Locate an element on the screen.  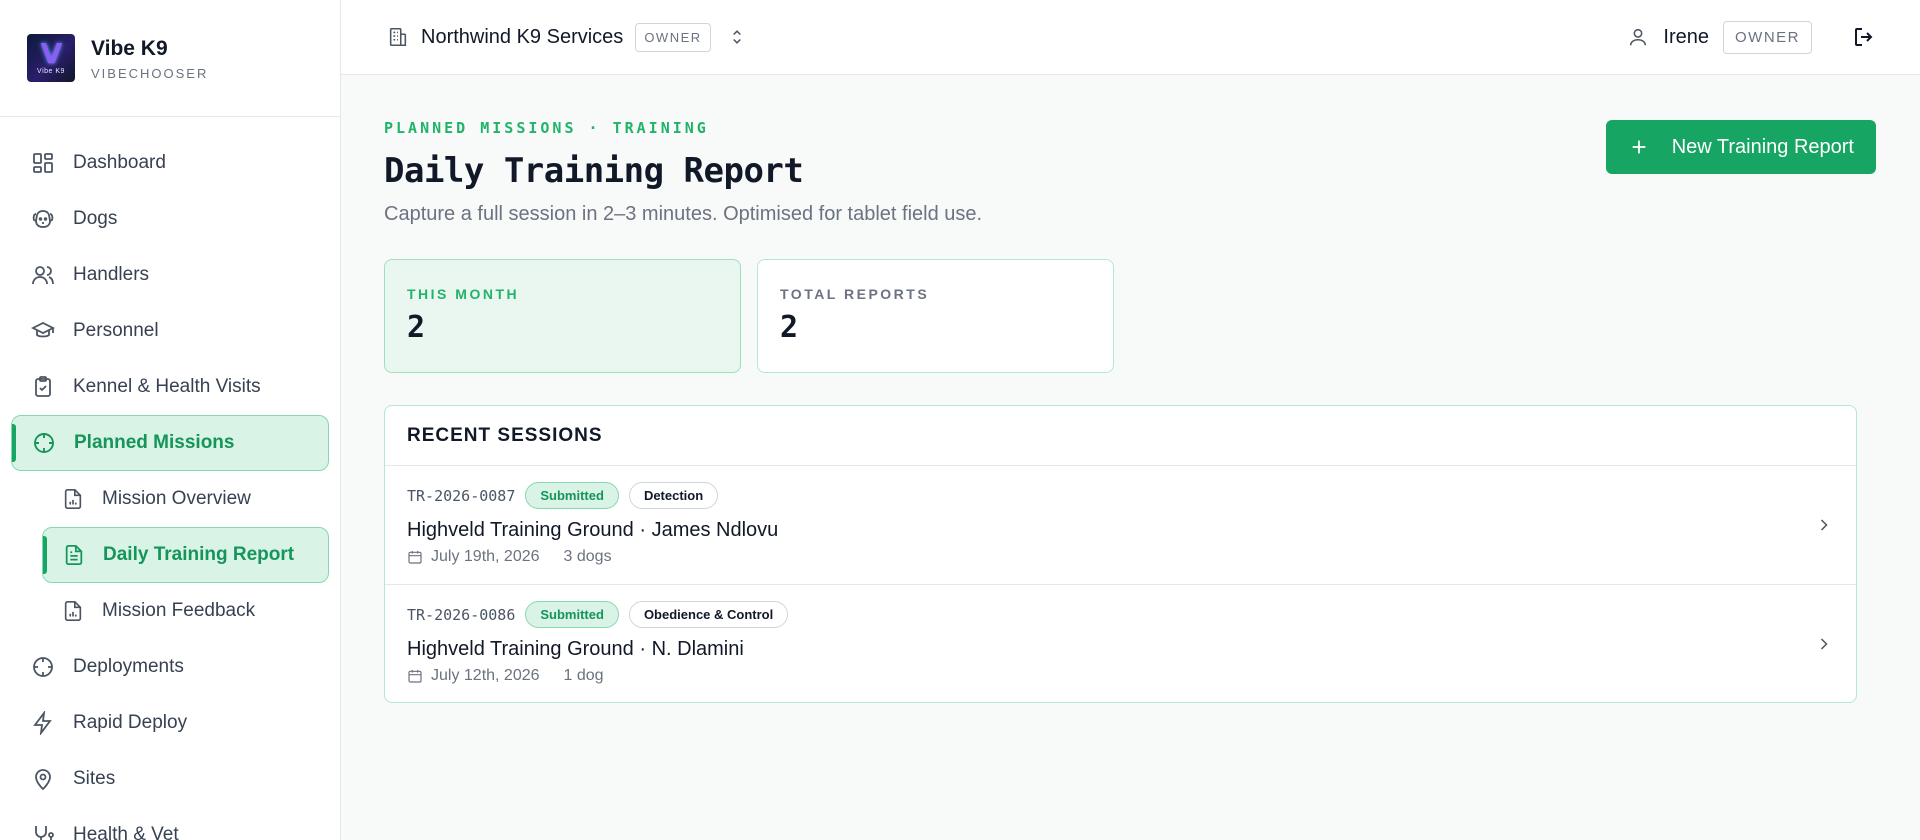
recent-sessions-heading: RECENT SESSIONS is located at coordinates (1120, 436).